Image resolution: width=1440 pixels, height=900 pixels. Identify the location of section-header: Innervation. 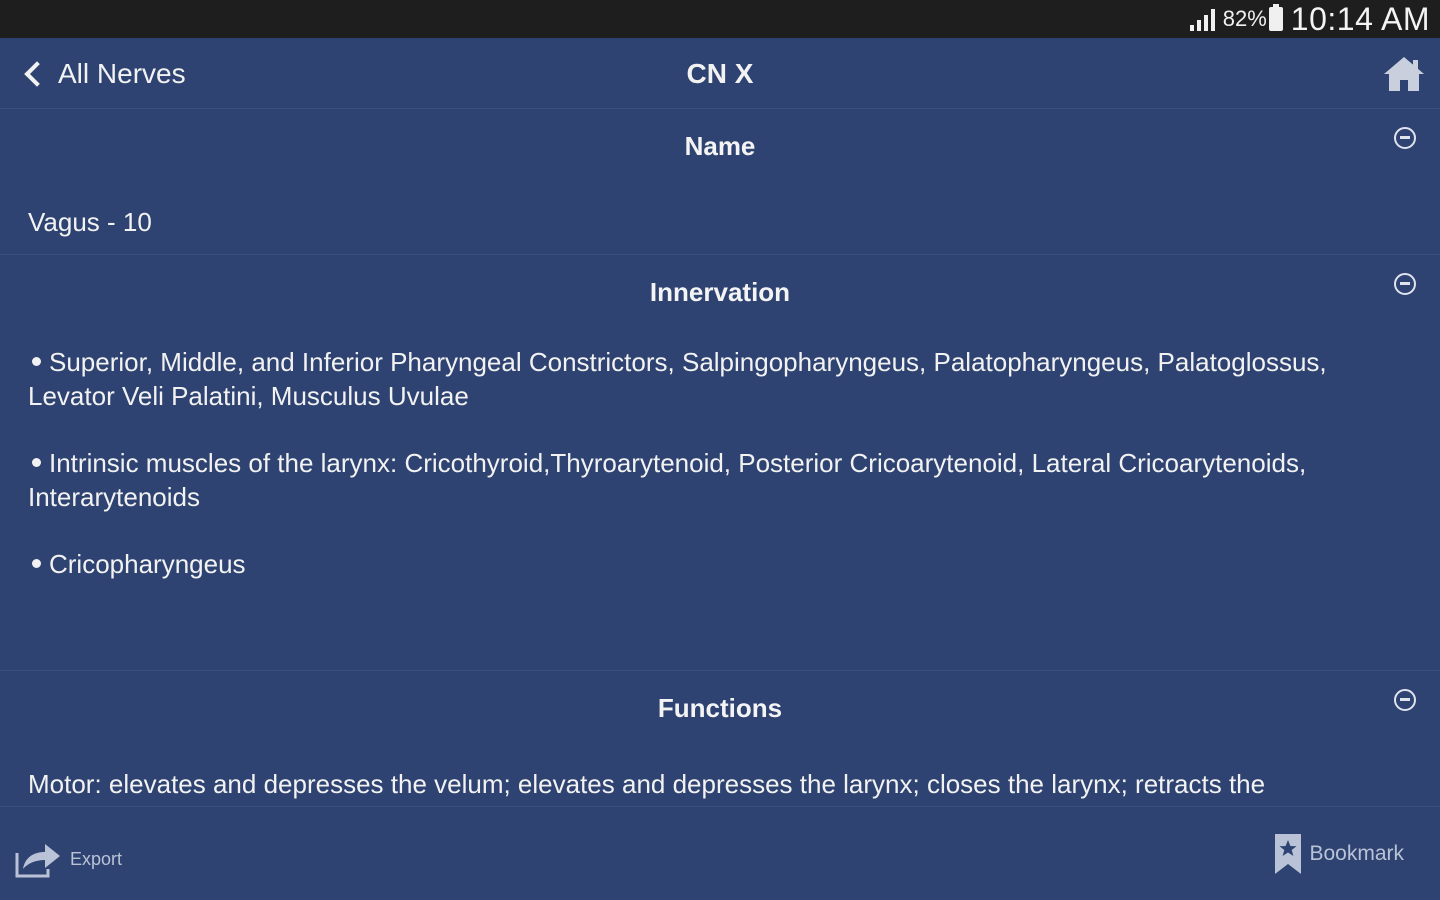
(720, 293).